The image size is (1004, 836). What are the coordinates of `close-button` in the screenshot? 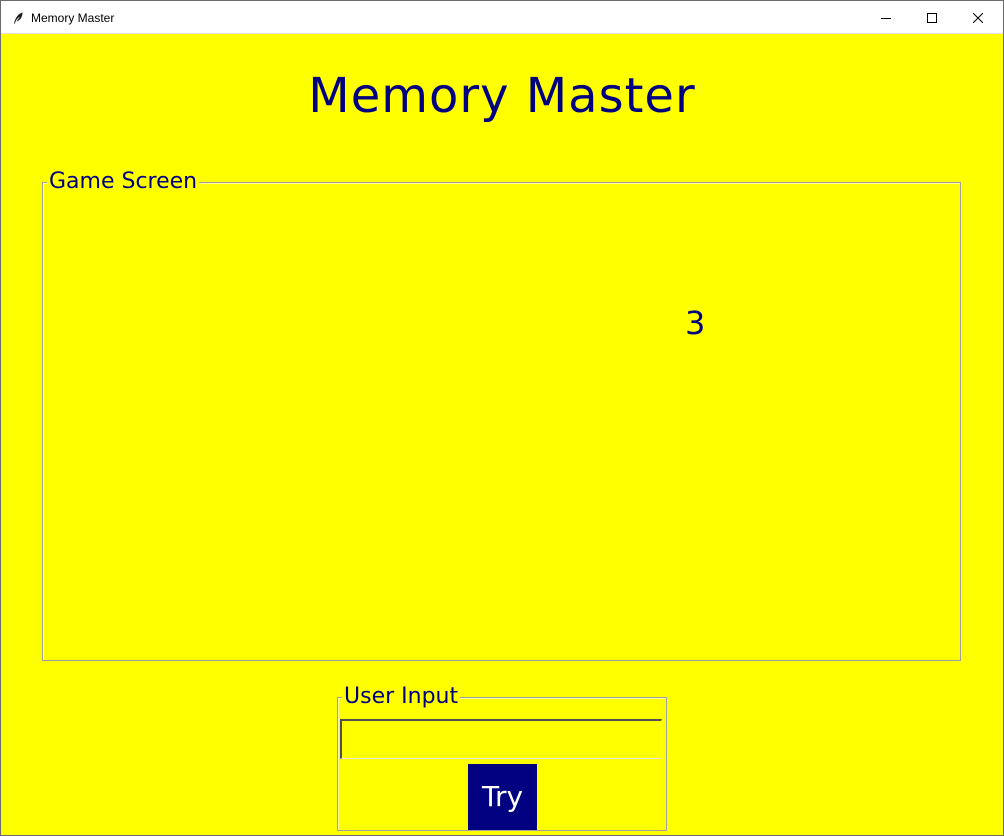 It's located at (978, 17).